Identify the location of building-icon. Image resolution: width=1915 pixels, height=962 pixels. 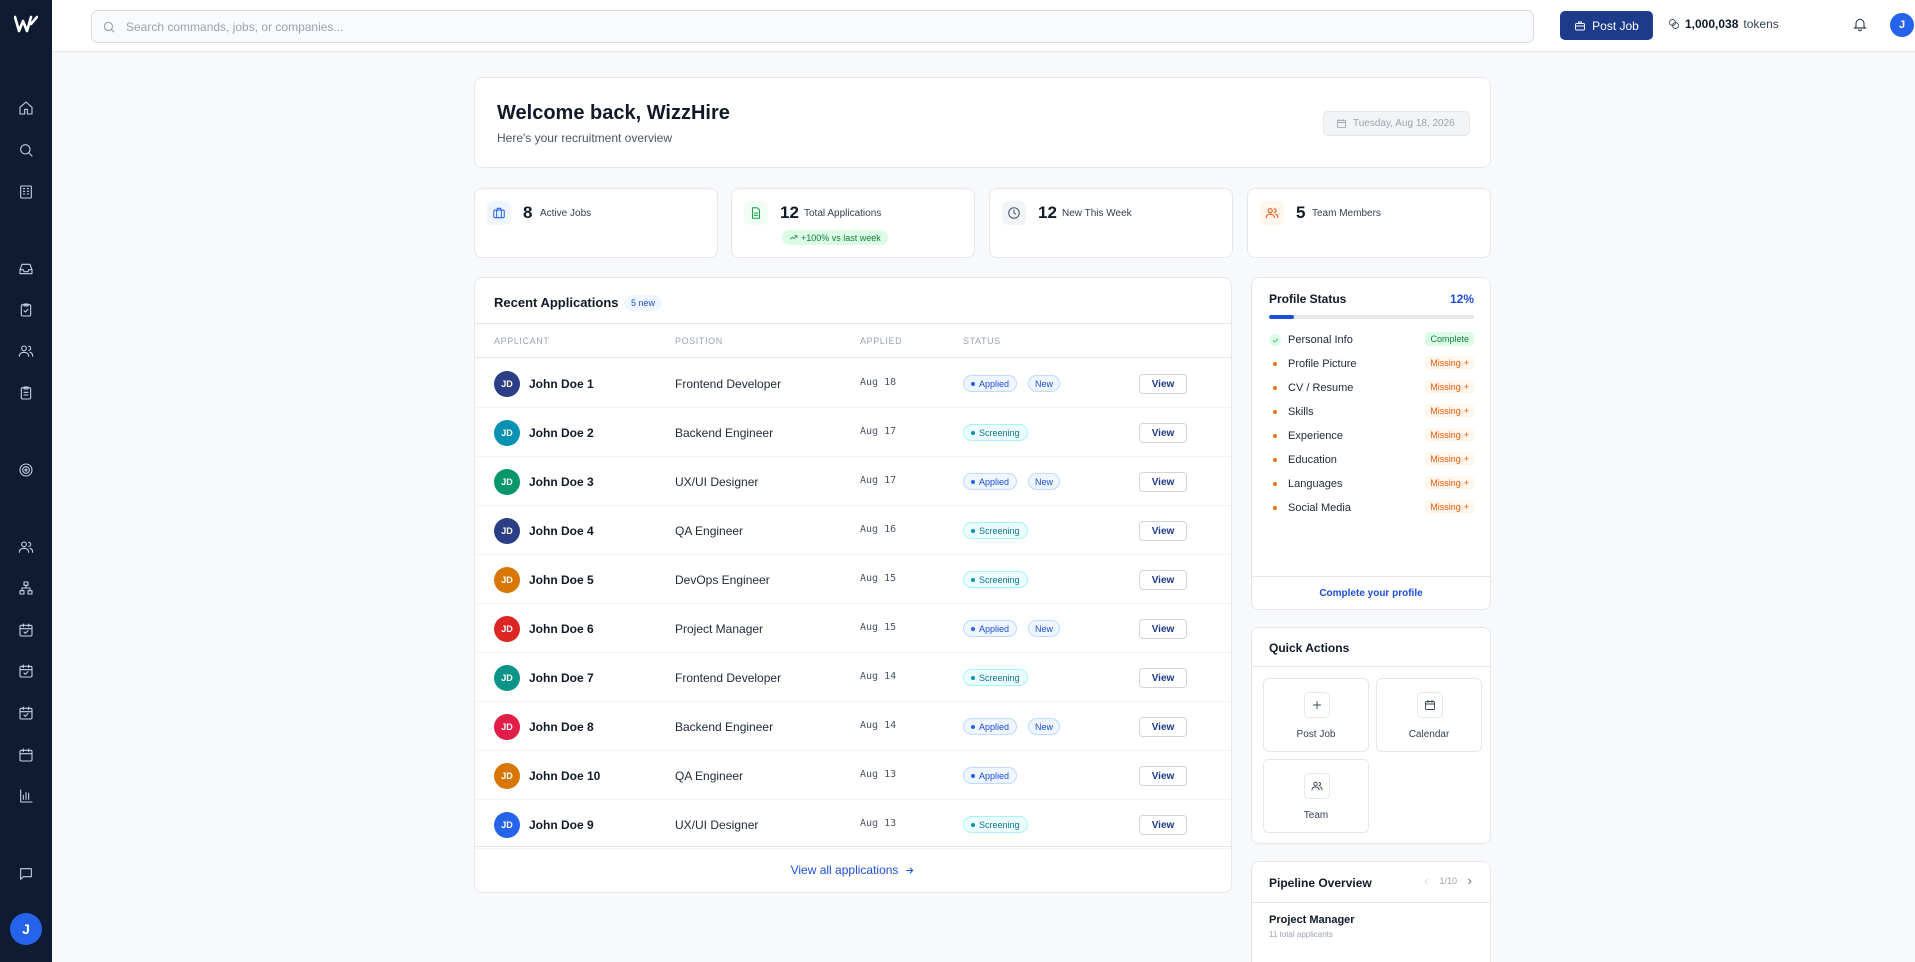
(26, 192).